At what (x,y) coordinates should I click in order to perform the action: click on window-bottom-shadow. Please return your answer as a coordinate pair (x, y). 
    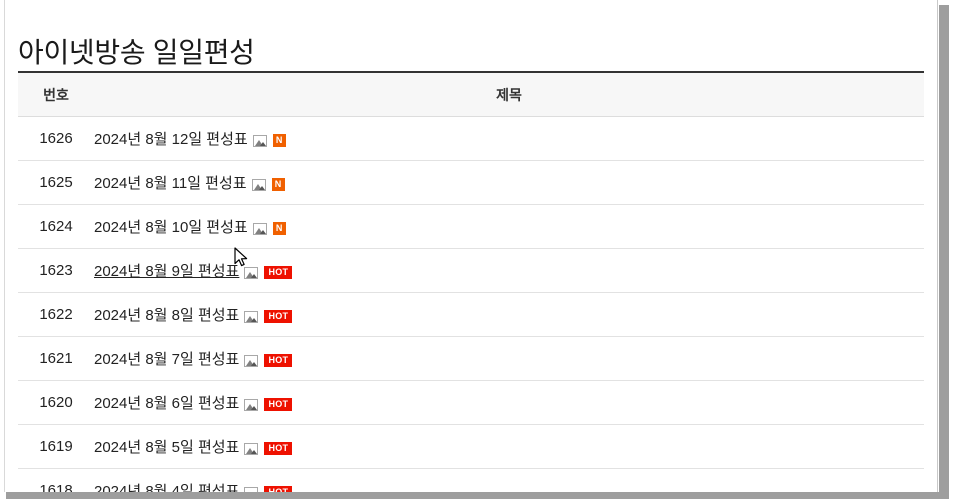
    Looking at the image, I should click on (476, 495).